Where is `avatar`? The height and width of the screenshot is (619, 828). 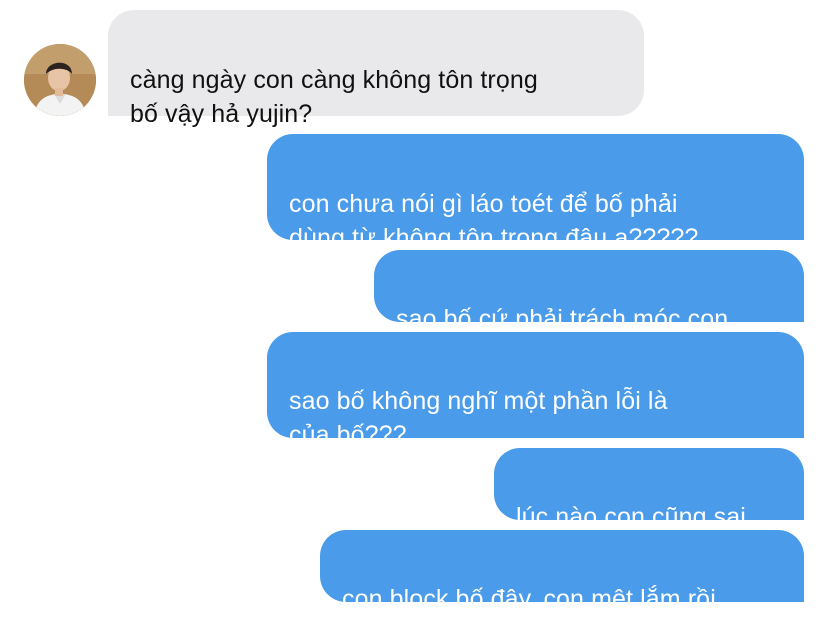 avatar is located at coordinates (60, 80).